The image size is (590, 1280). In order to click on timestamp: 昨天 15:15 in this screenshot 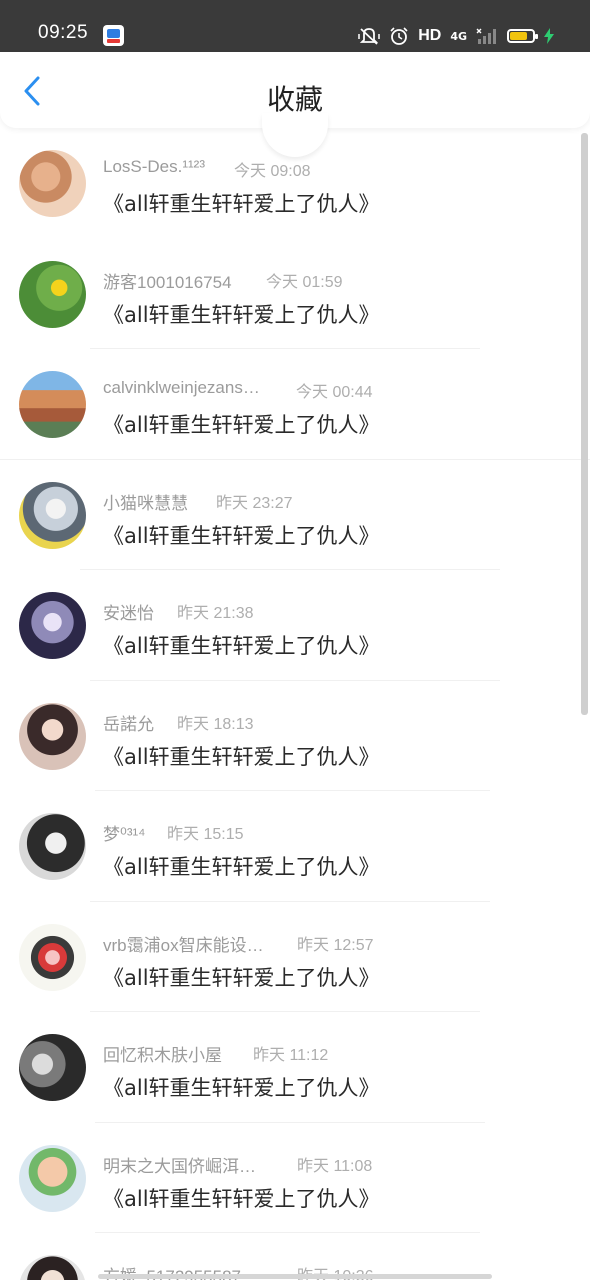, I will do `click(205, 834)`.